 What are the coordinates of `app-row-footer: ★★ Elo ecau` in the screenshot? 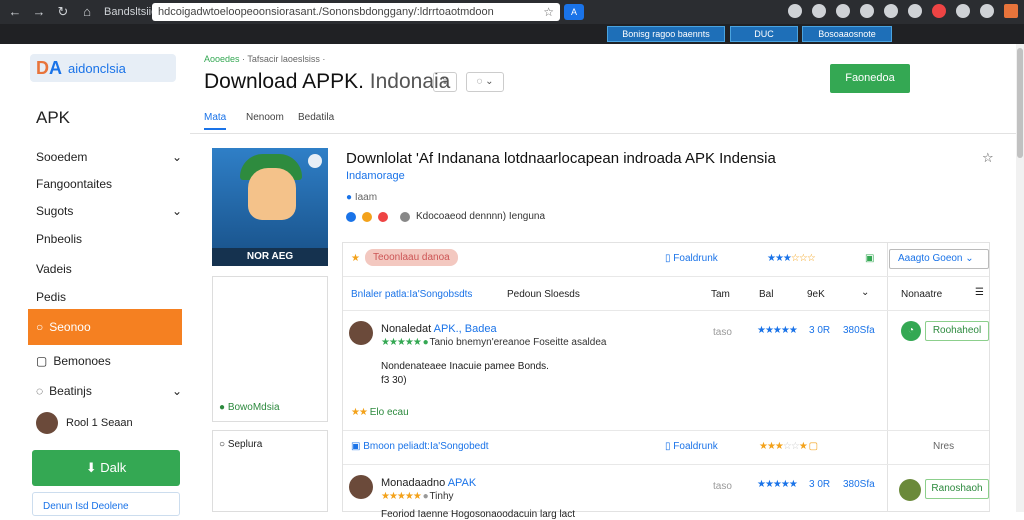 It's located at (380, 412).